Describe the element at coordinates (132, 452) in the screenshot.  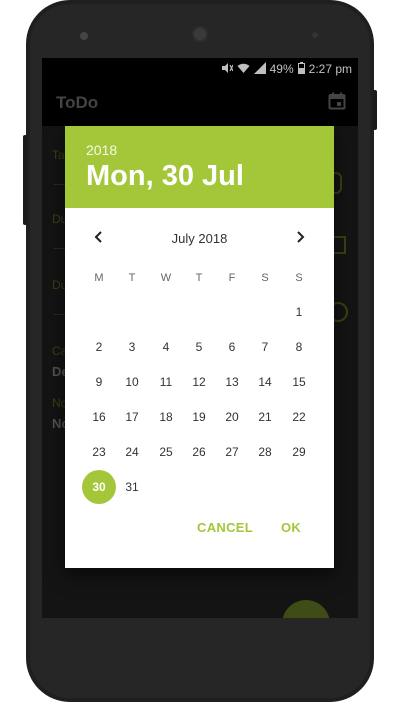
I see `calendar-day: 24` at that location.